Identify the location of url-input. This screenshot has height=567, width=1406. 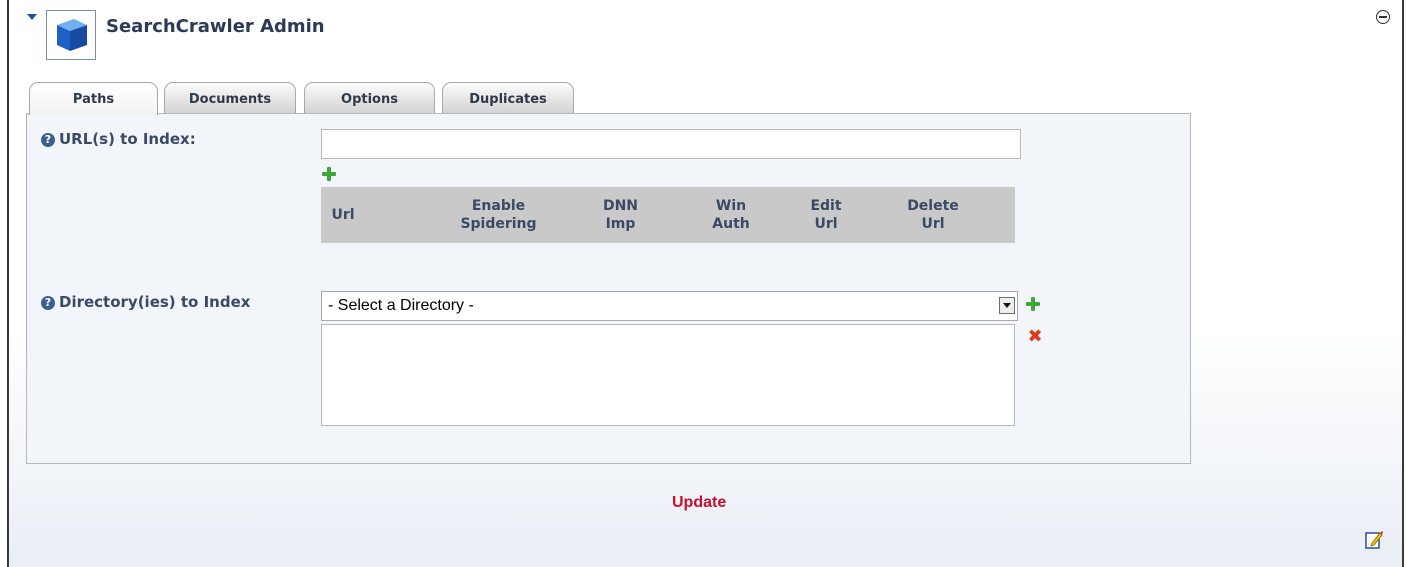
(671, 144).